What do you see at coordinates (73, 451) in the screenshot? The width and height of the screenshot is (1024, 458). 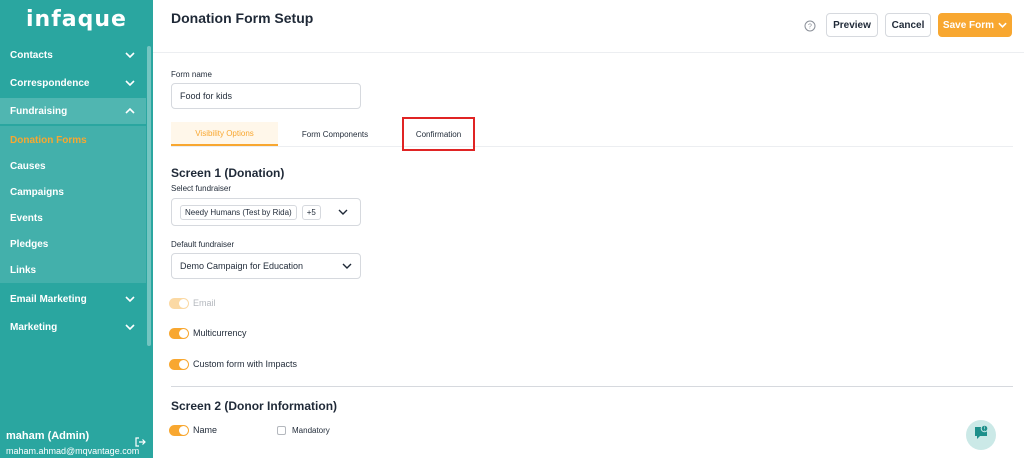 I see `user-email: maham.ahmad@mqvantage.com` at bounding box center [73, 451].